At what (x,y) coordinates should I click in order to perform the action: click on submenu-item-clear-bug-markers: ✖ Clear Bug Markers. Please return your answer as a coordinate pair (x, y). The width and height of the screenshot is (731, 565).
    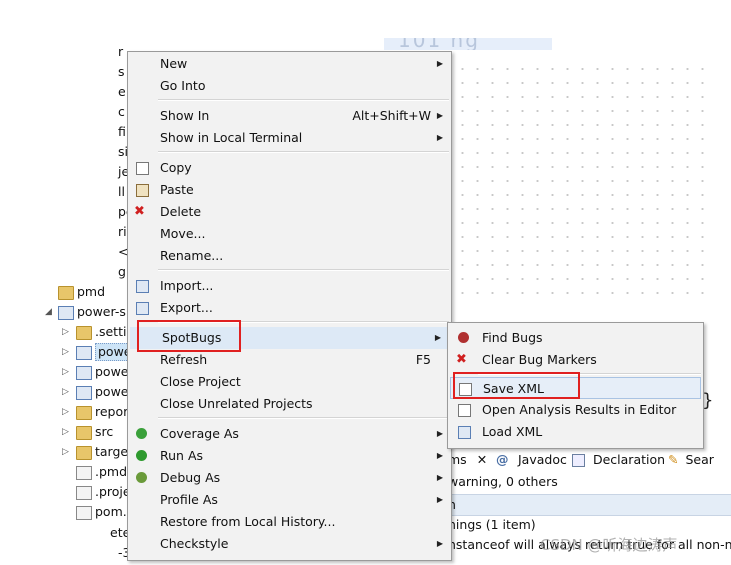
    Looking at the image, I should click on (575, 360).